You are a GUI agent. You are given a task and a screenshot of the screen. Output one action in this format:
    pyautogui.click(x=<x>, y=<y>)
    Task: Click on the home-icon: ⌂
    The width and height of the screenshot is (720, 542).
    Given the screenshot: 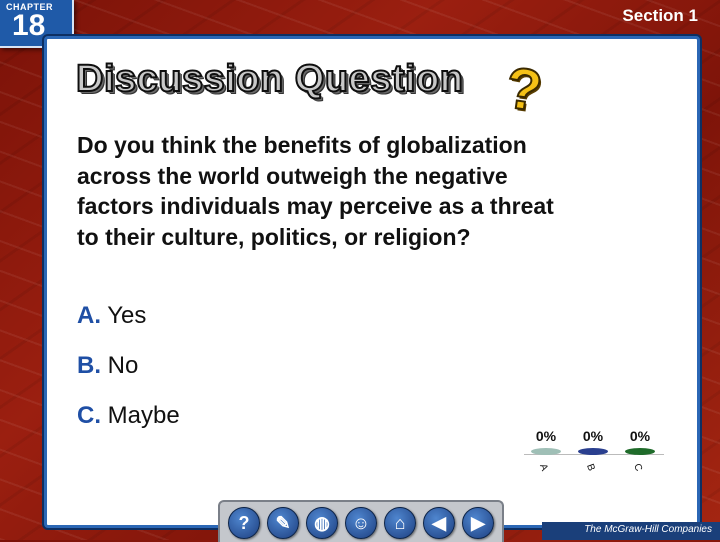 What is the action you would take?
    pyautogui.click(x=400, y=523)
    